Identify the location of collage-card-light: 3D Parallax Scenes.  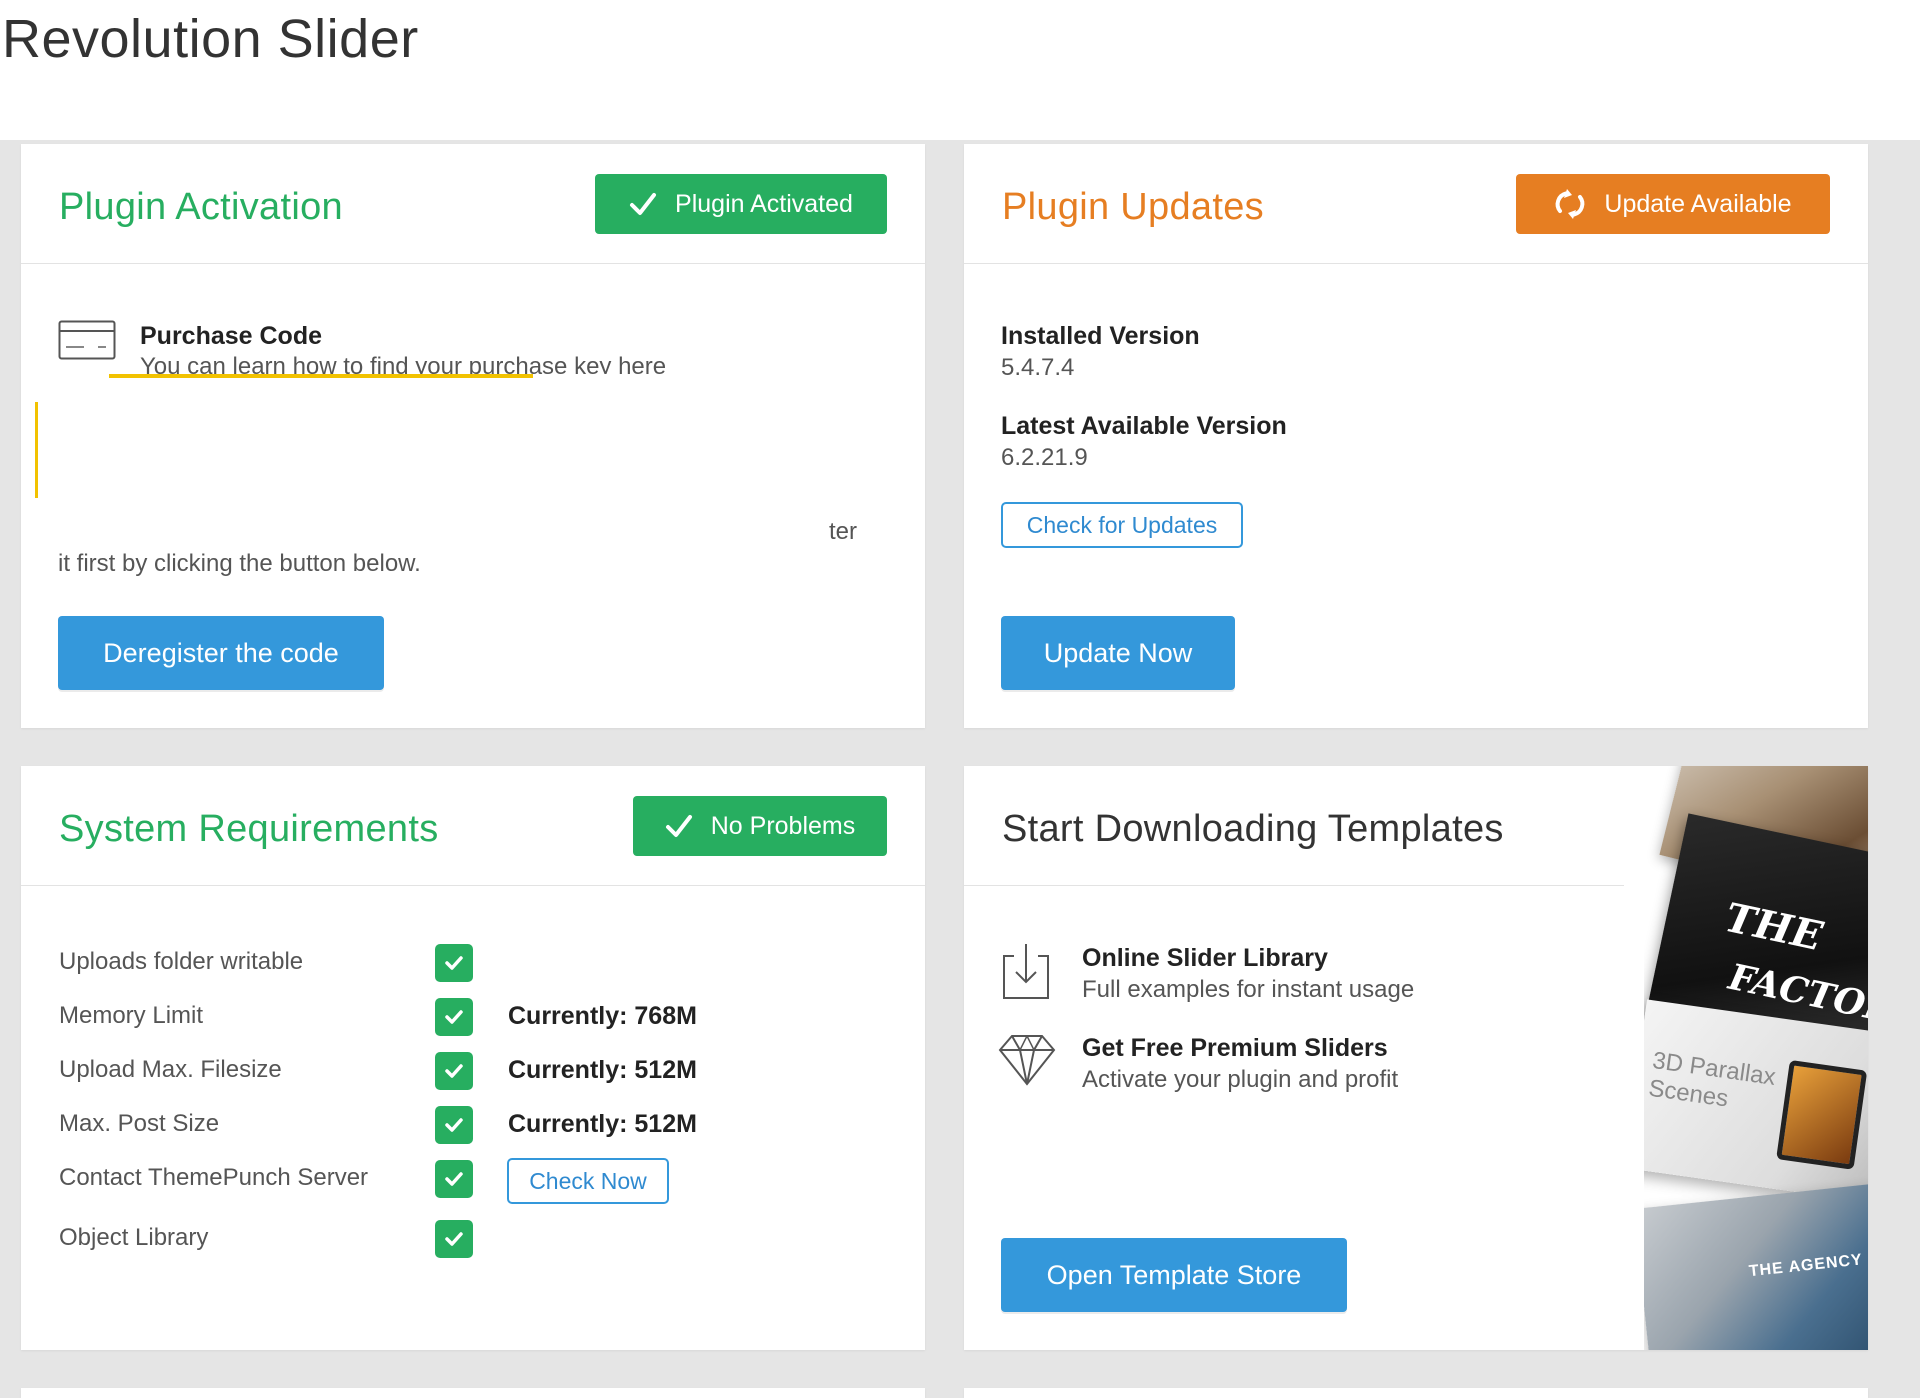
(1756, 1101).